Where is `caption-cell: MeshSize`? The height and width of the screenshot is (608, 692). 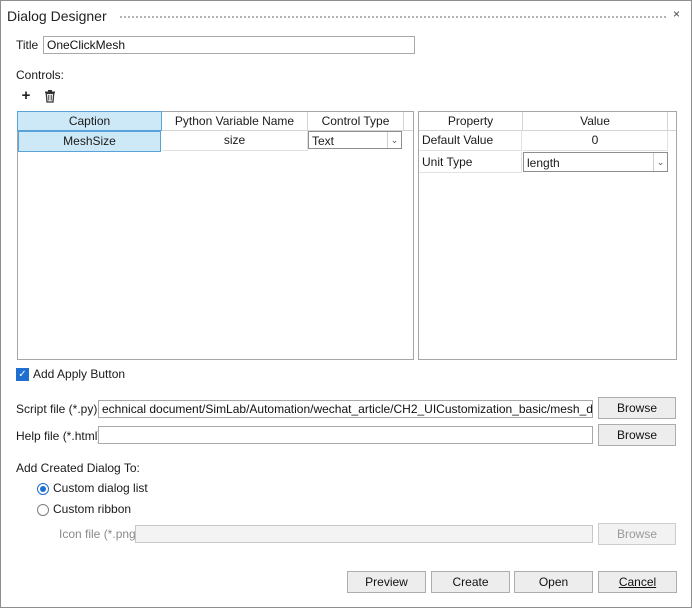
caption-cell: MeshSize is located at coordinates (89, 141).